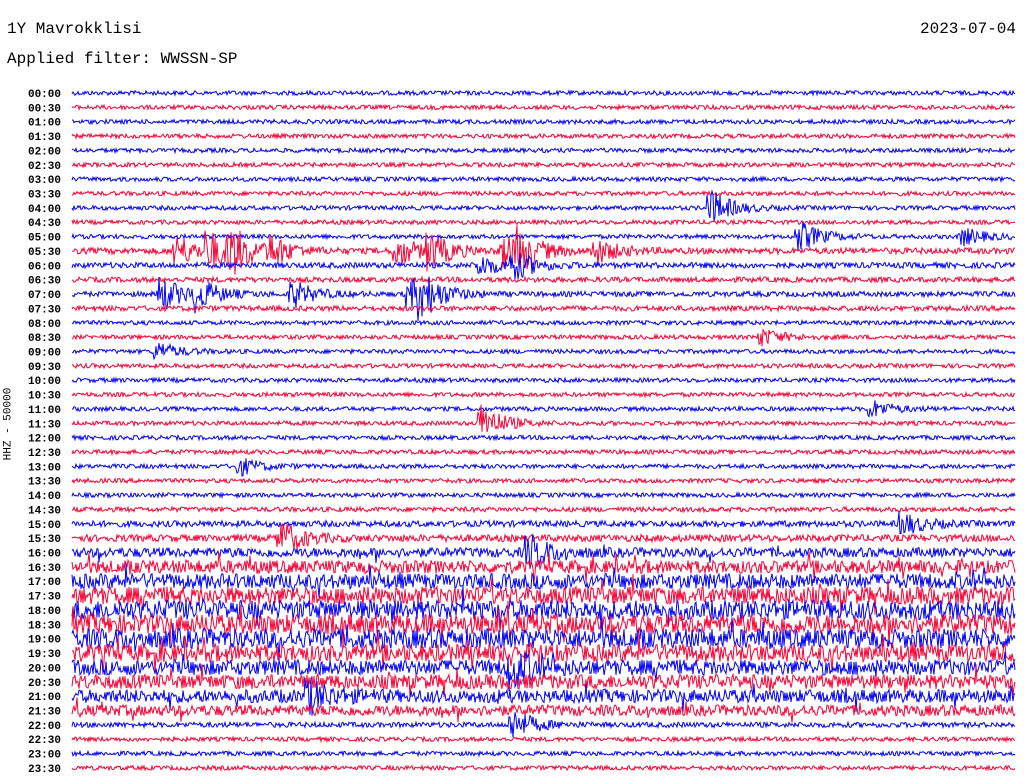  Describe the element at coordinates (44, 468) in the screenshot. I see `row-time-label: 13:00` at that location.